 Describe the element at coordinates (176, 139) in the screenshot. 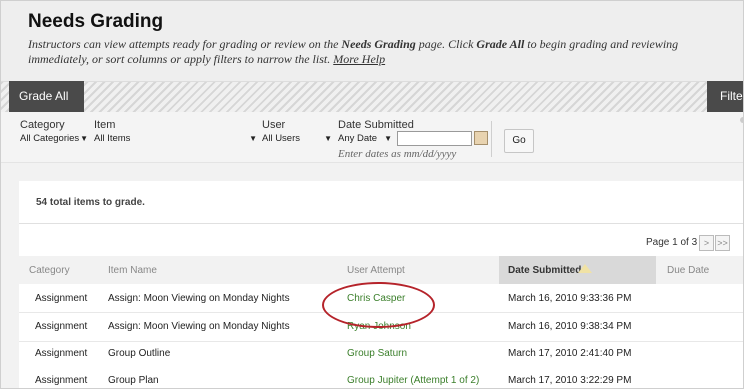

I see `item-select: All Items ▼` at that location.